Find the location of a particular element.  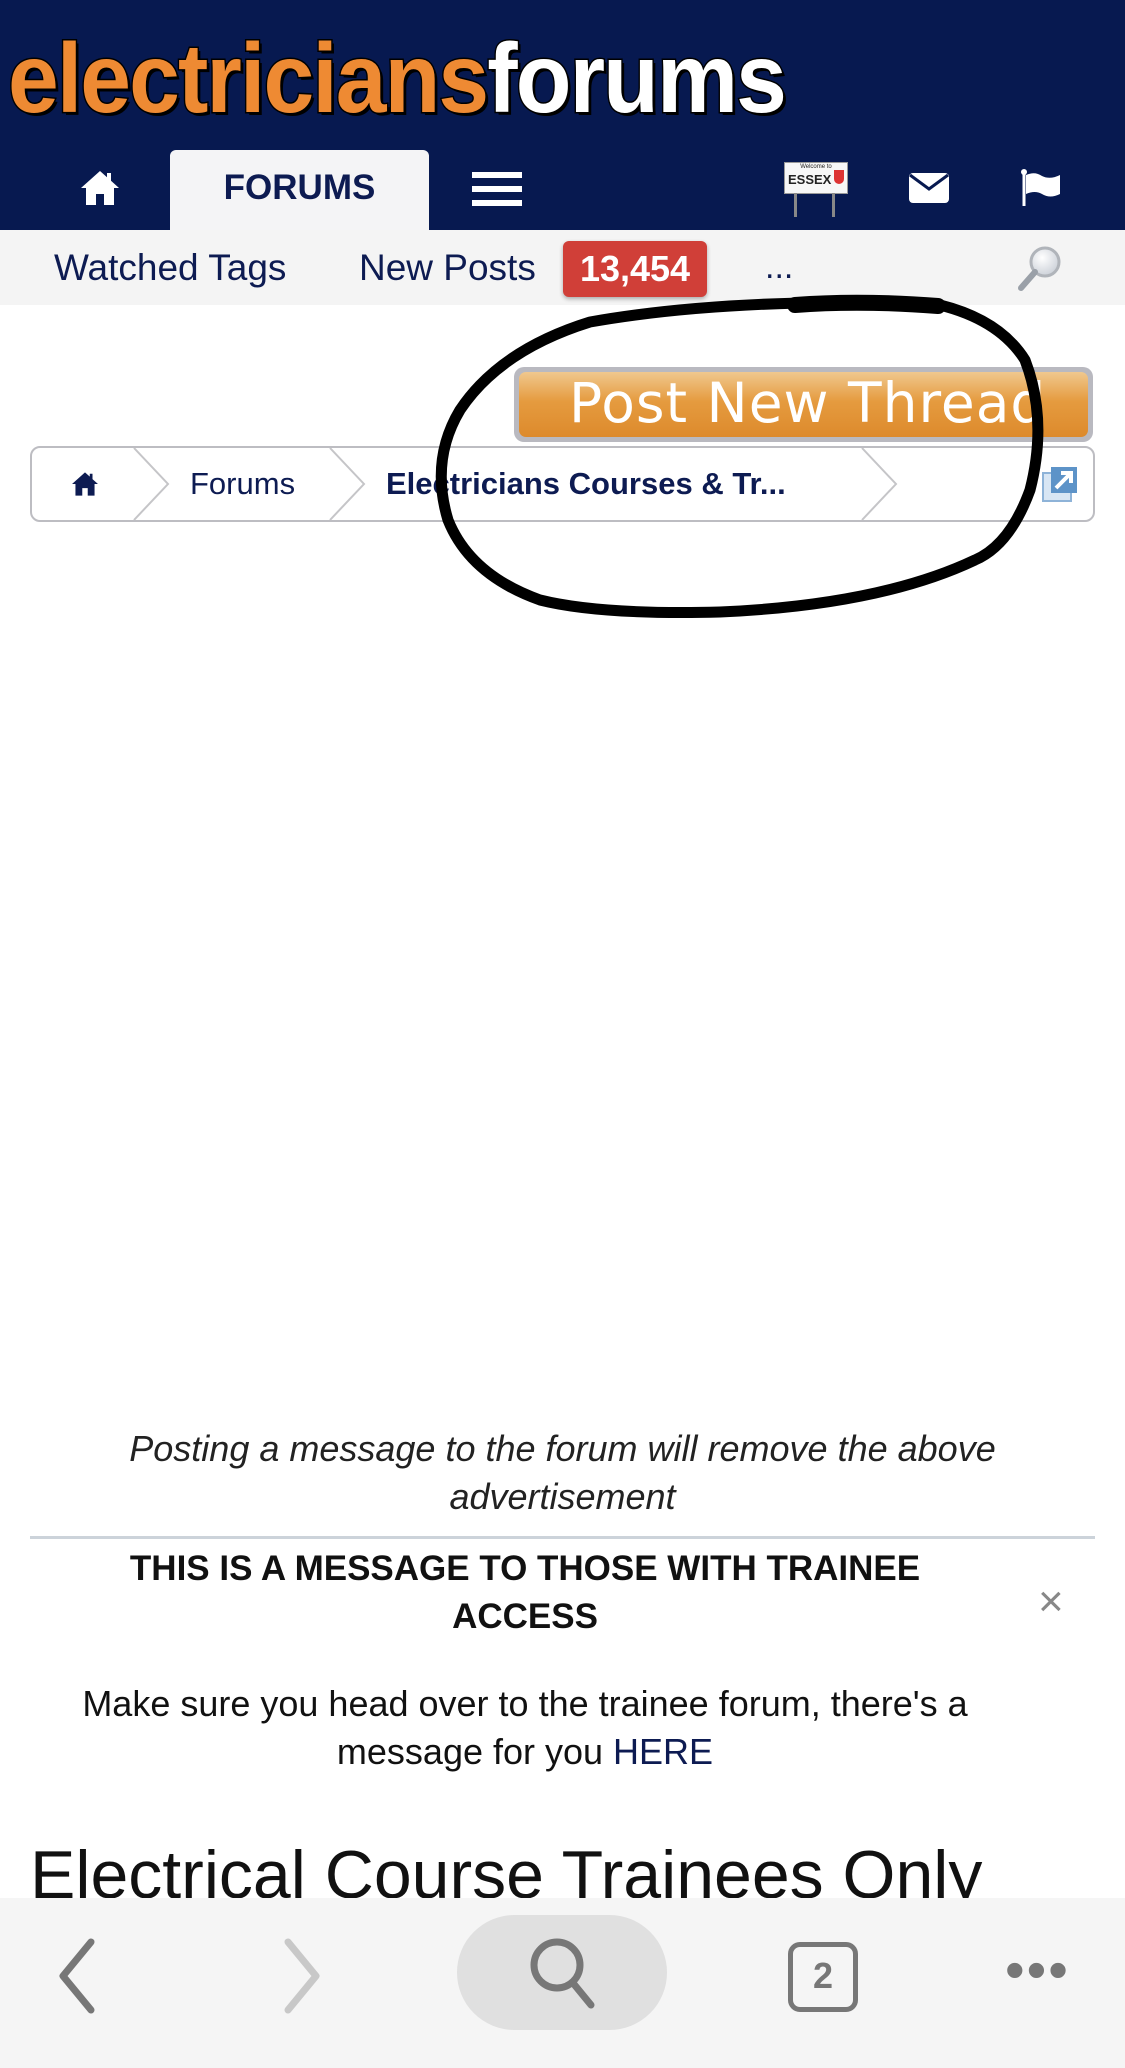

ellipsis-icon: ••• is located at coordinates (1037, 1969).